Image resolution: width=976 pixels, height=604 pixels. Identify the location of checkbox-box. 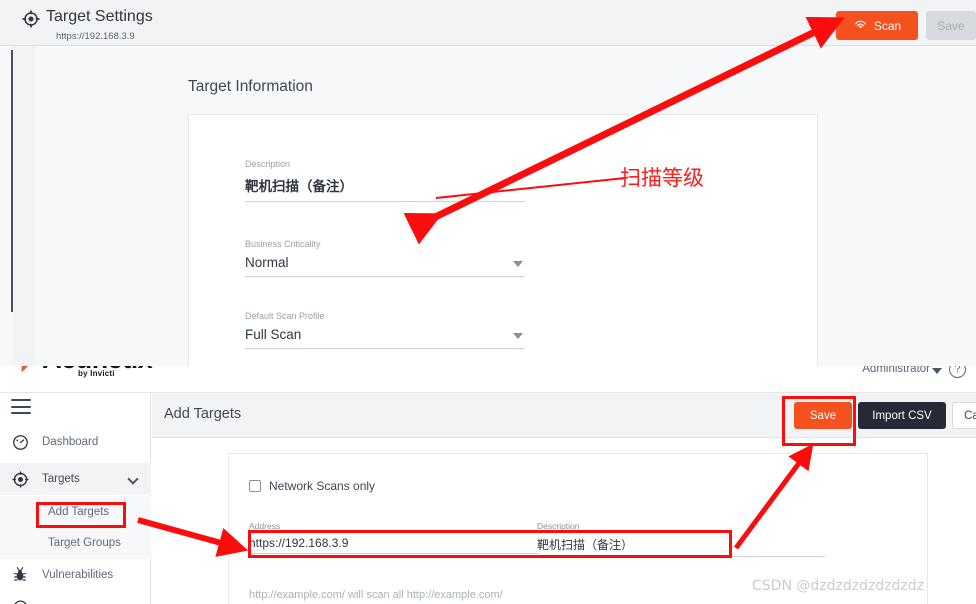
(255, 486).